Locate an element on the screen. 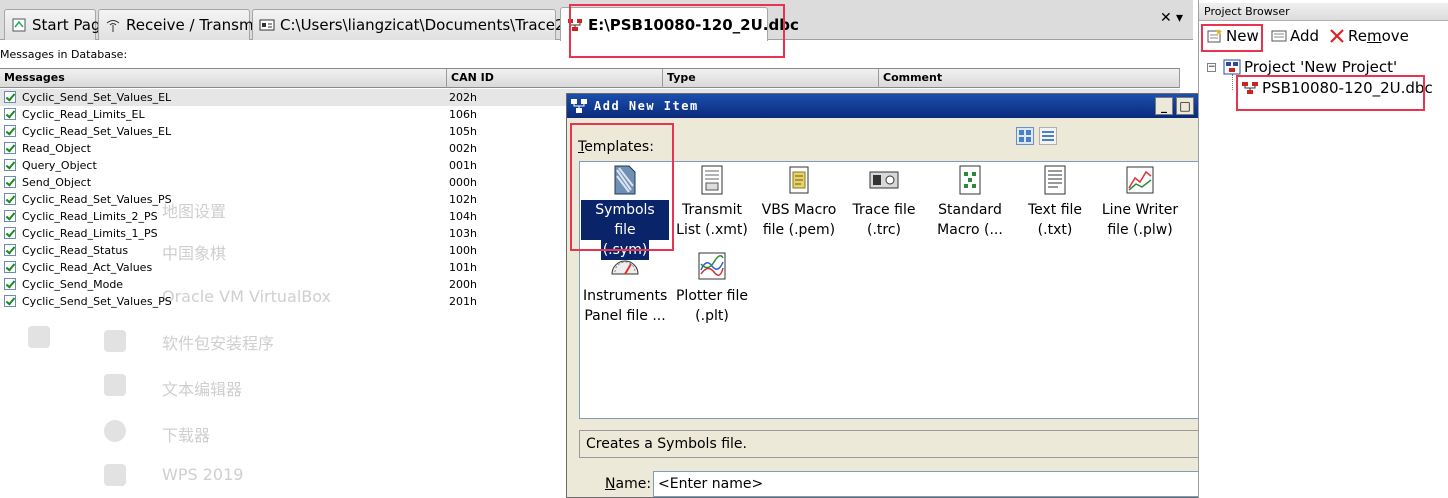 This screenshot has width=1448, height=498. tree-item-project: Project 'New Project' is located at coordinates (1310, 67).